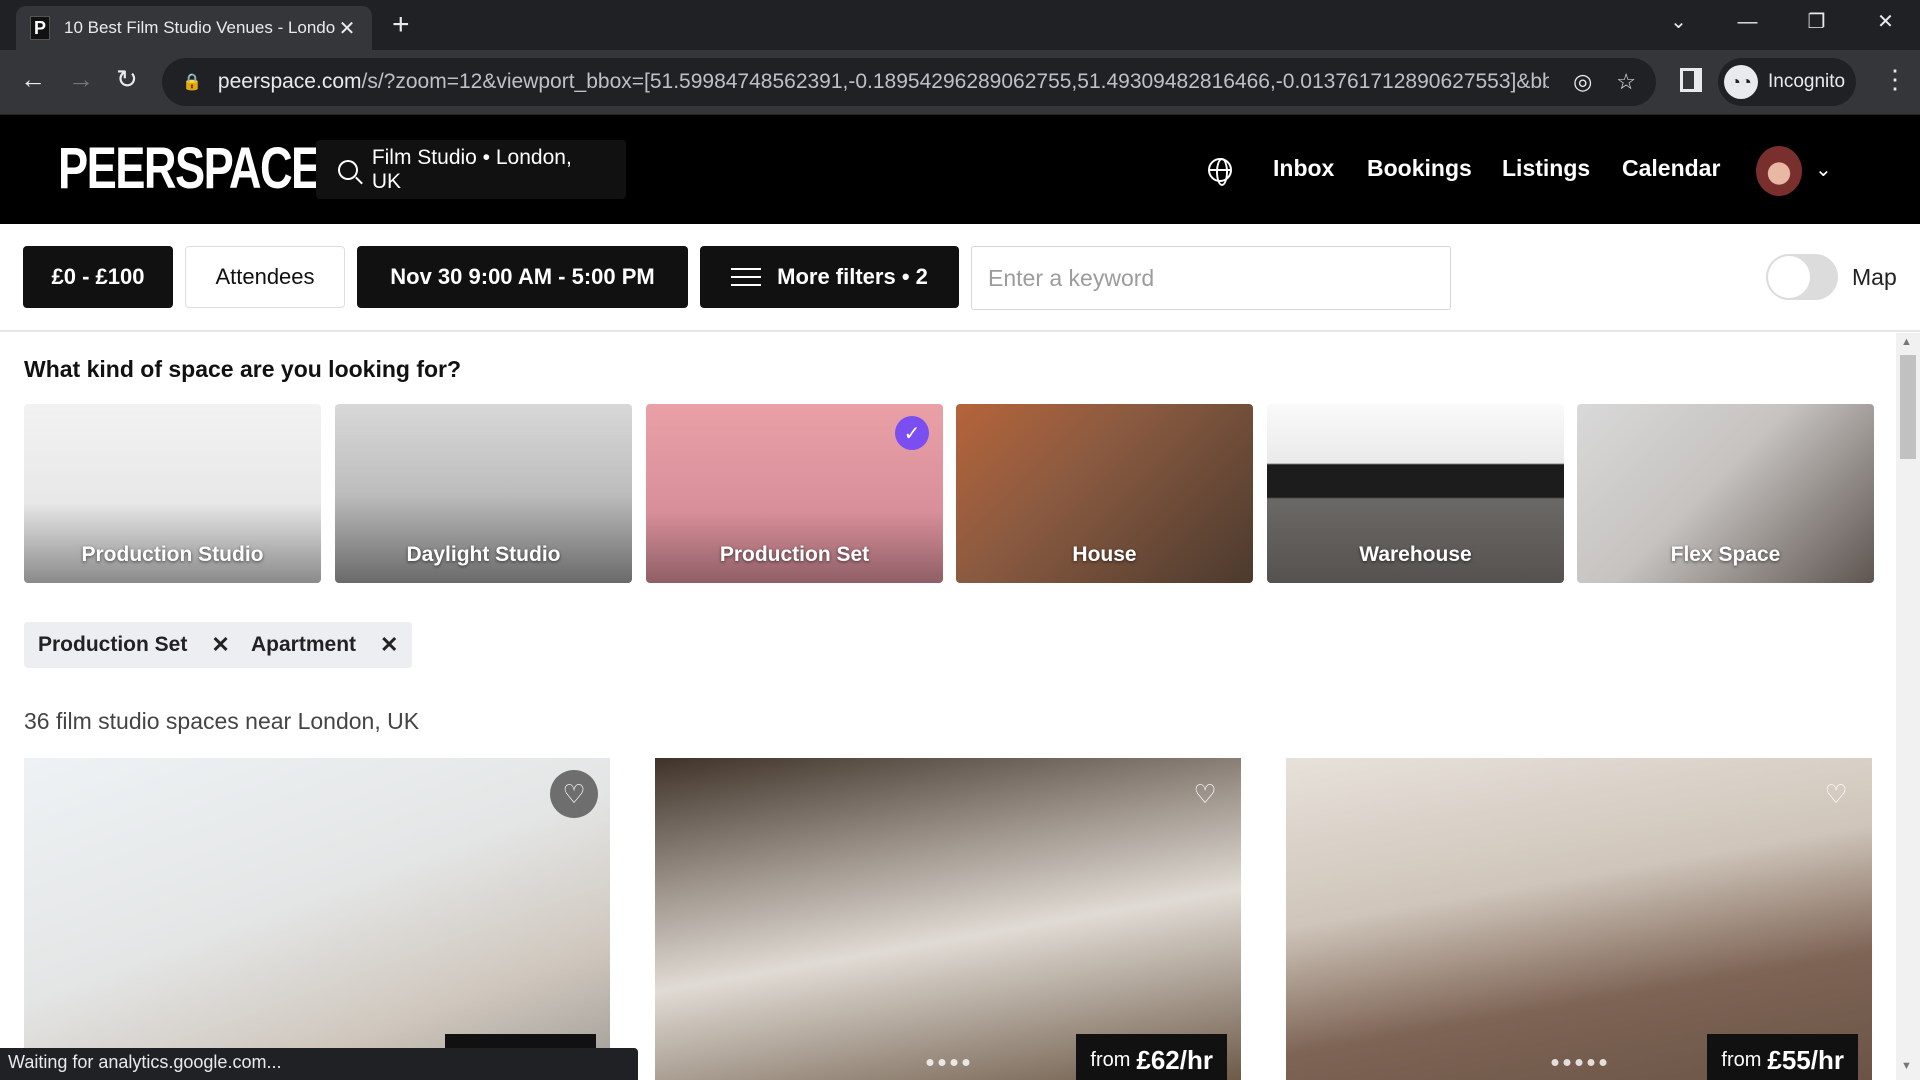 Image resolution: width=1920 pixels, height=1080 pixels. What do you see at coordinates (948, 919) in the screenshot?
I see `listing-card: ♡ from £62/hr` at bounding box center [948, 919].